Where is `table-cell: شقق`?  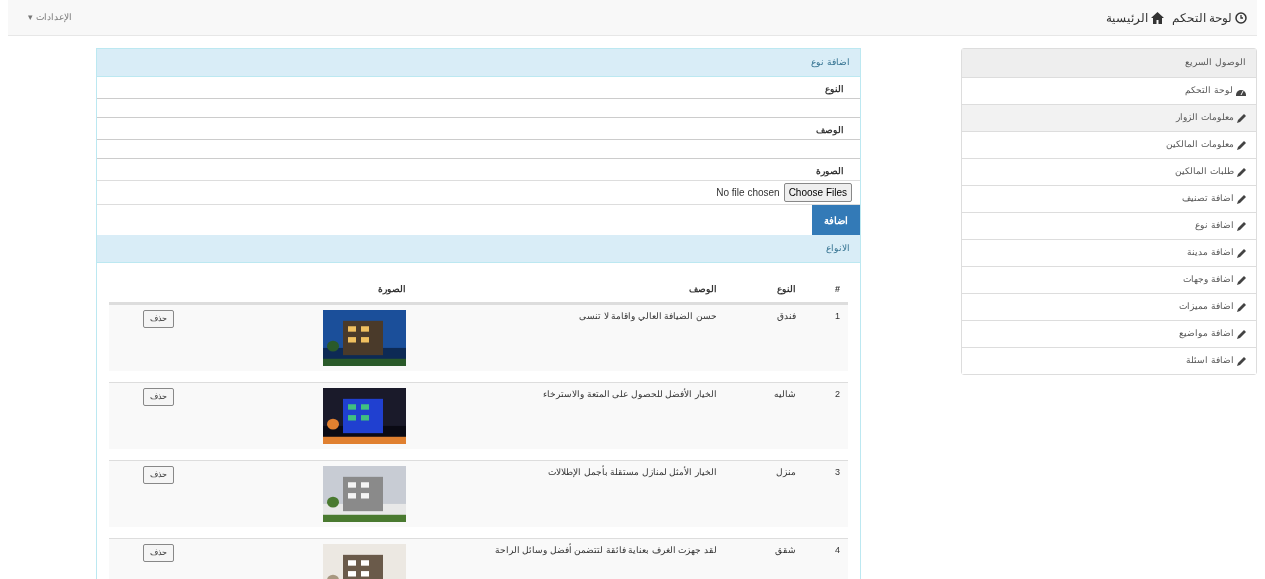 table-cell: شقق is located at coordinates (764, 558).